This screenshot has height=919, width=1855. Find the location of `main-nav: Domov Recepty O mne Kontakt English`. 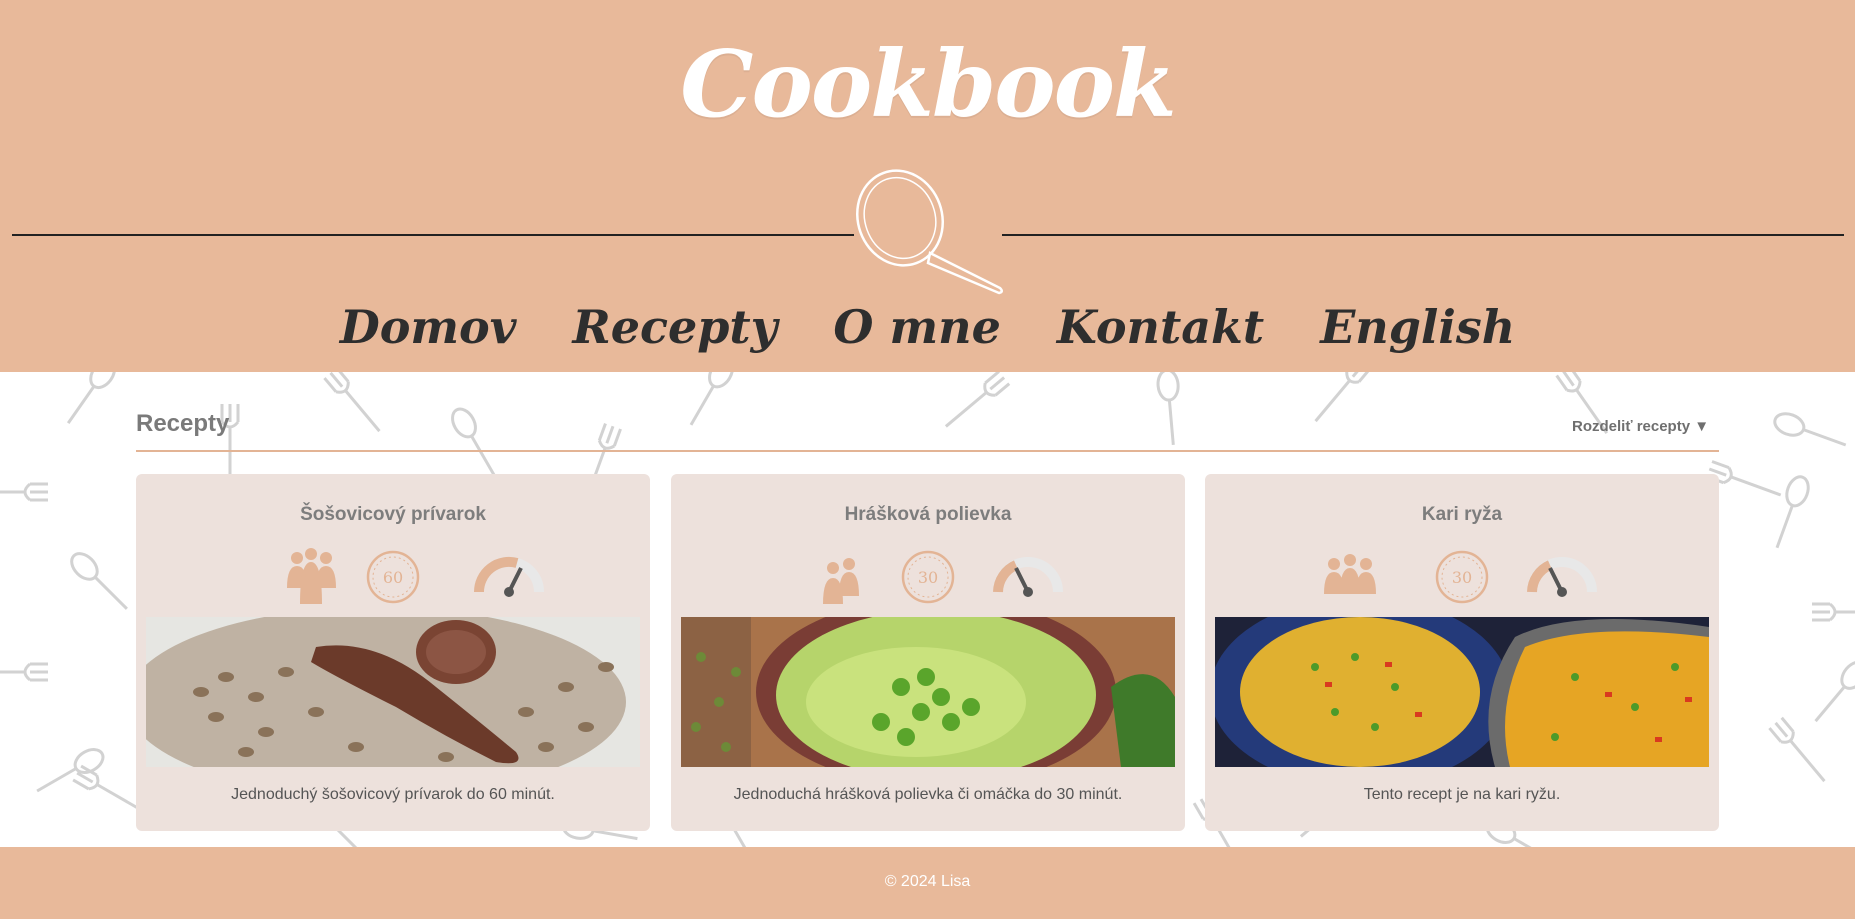

main-nav: Domov Recepty O mne Kontakt English is located at coordinates (927, 327).